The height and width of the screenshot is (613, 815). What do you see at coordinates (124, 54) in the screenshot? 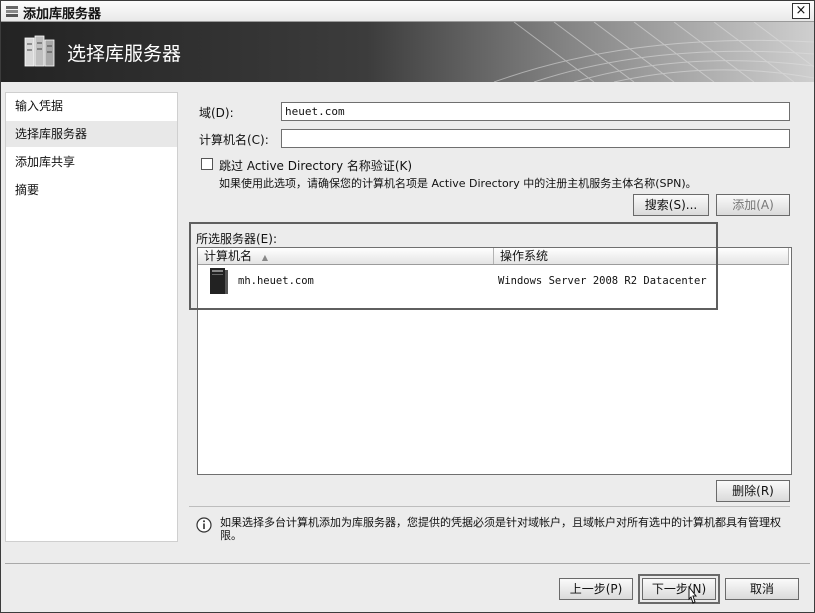
I see `page-title: 选择库服务器` at bounding box center [124, 54].